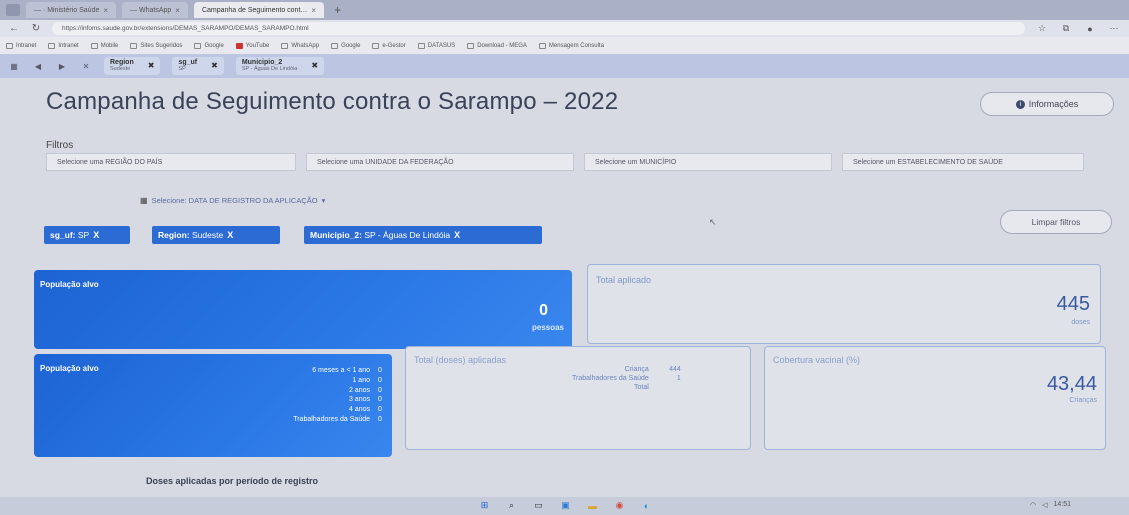 This screenshot has height=515, width=1129. What do you see at coordinates (389, 45) in the screenshot?
I see `bookmark: e-Gestor` at bounding box center [389, 45].